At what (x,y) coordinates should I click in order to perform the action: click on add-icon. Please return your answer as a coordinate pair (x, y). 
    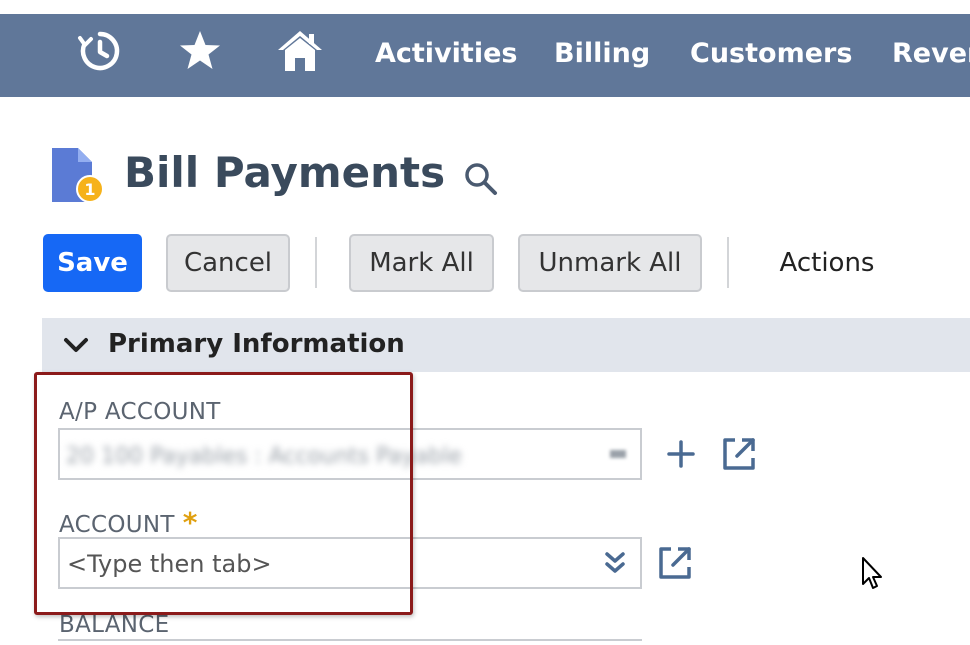
    Looking at the image, I should click on (681, 454).